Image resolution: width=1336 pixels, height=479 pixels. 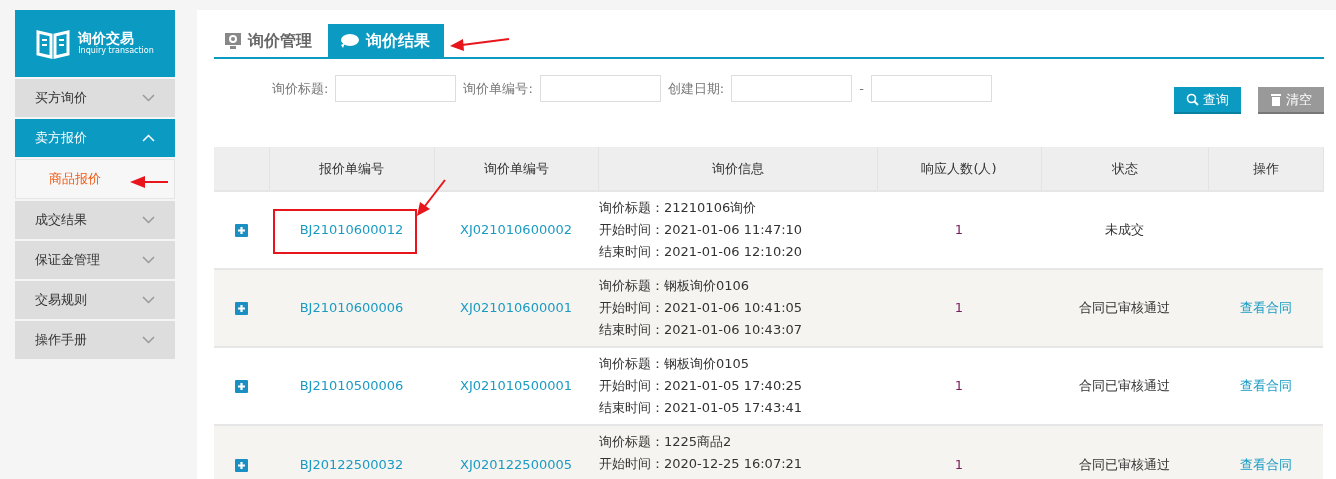 I want to click on filter-label: 询价标题:, so click(x=300, y=88).